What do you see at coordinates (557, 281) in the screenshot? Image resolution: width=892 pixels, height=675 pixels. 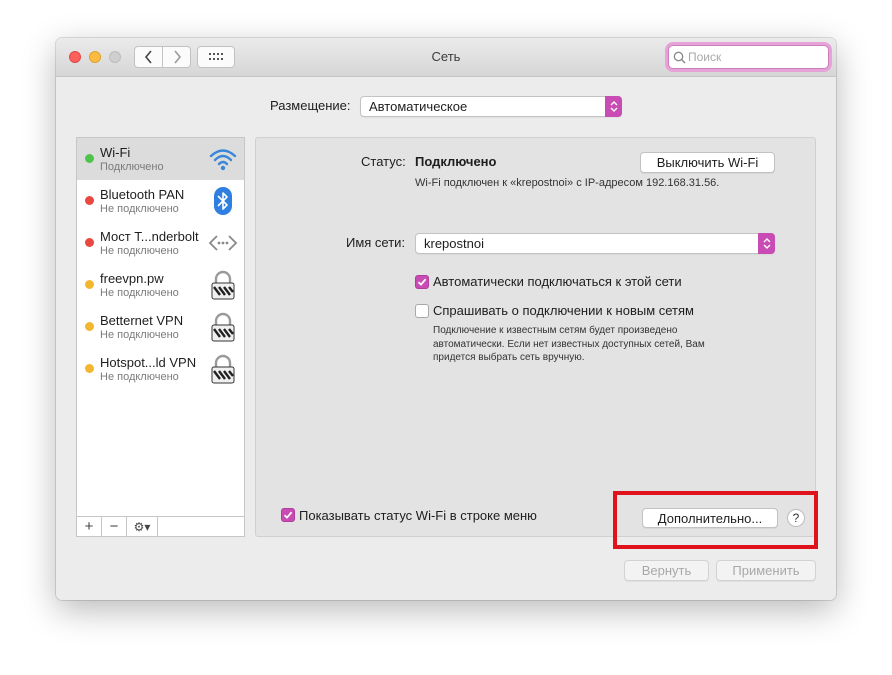 I see `auto-join-label: Автоматически подключаться к этой сети` at bounding box center [557, 281].